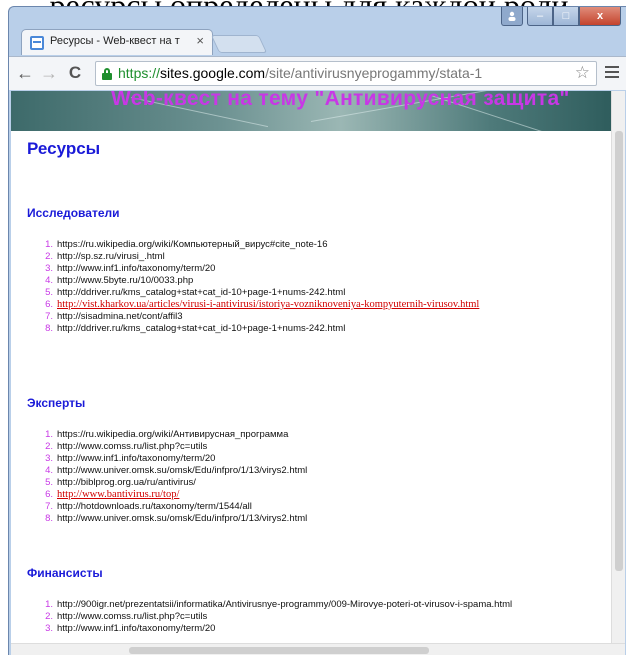  I want to click on resource-text: http://sisadmina.net/cont/affil3, so click(120, 316).